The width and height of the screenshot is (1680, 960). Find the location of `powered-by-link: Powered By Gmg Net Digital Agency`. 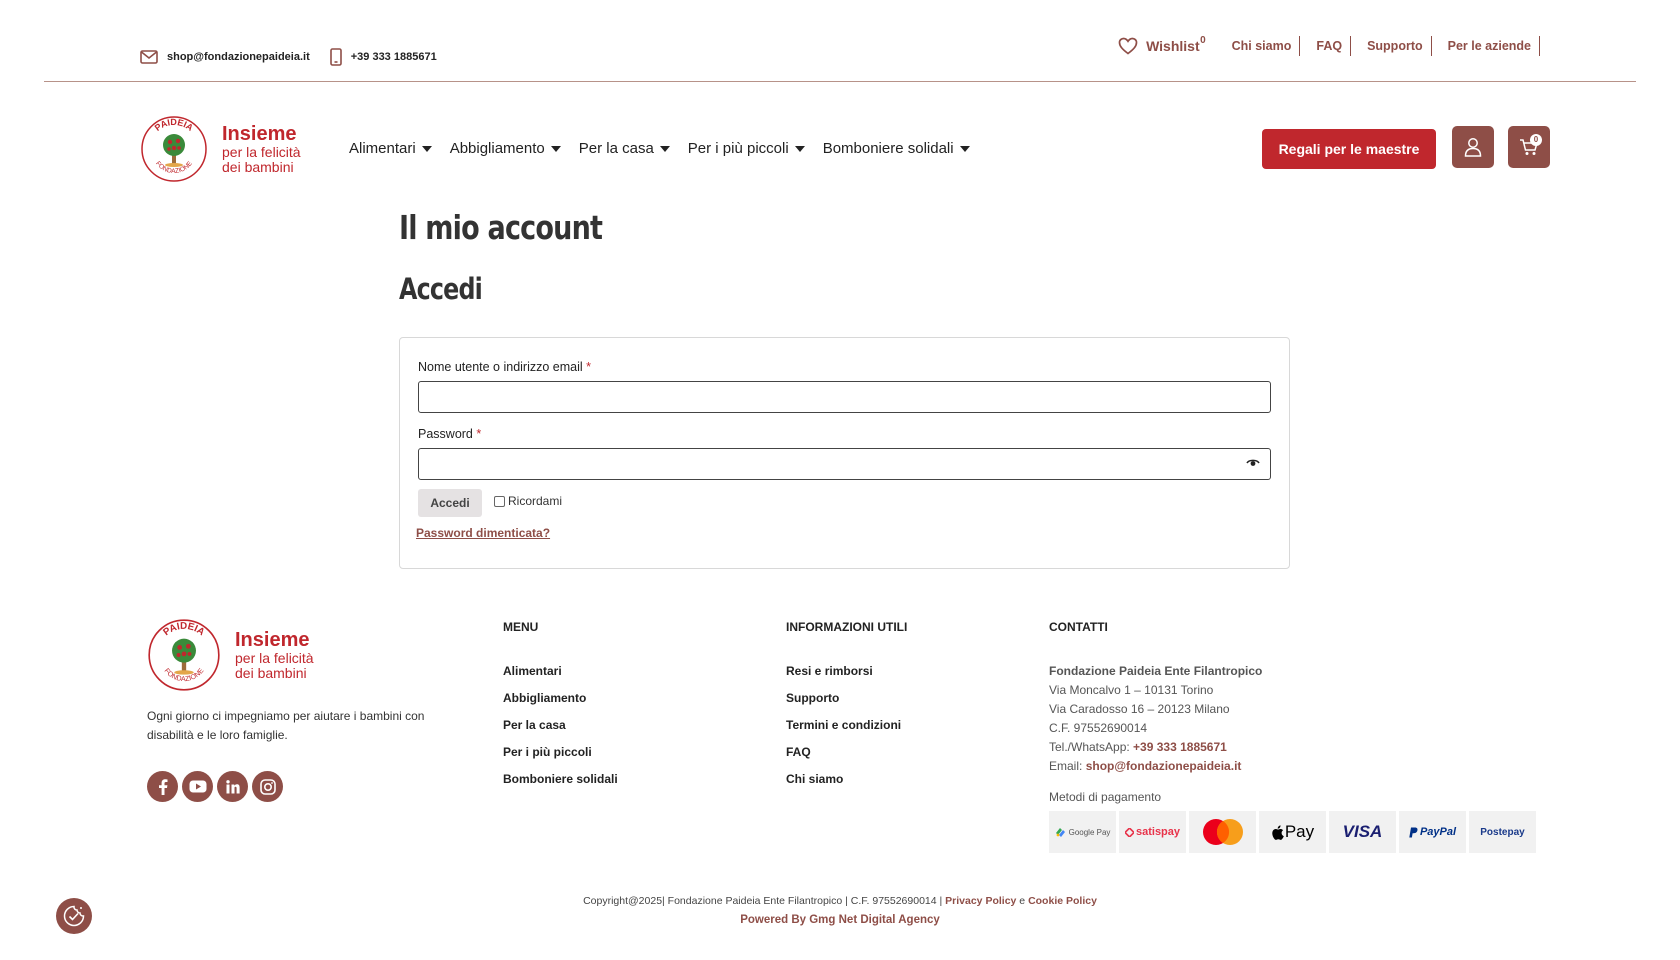

powered-by-link: Powered By Gmg Net Digital Agency is located at coordinates (840, 920).